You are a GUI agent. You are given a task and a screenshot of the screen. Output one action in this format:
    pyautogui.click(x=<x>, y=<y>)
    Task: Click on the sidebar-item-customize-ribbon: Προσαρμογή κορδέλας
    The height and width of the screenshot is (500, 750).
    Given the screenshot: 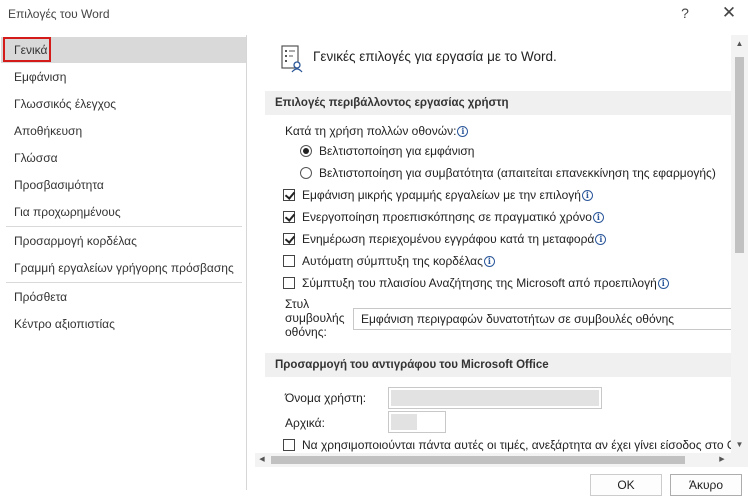 What is the action you would take?
    pyautogui.click(x=123, y=241)
    